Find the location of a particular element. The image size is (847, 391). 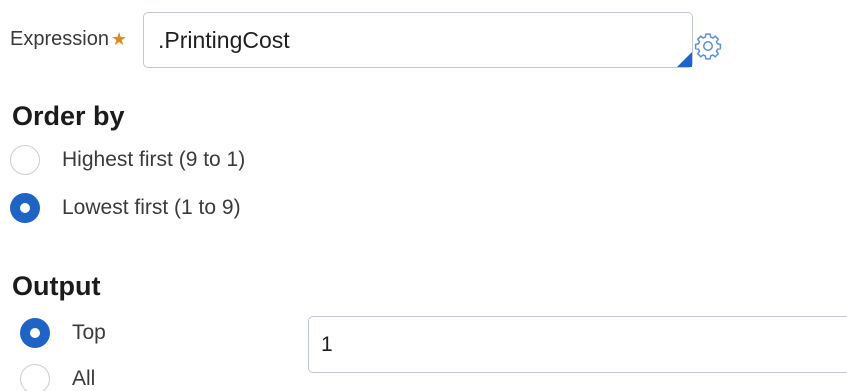

order-lowest-option: Lowest first (1 to 9) is located at coordinates (125, 208).